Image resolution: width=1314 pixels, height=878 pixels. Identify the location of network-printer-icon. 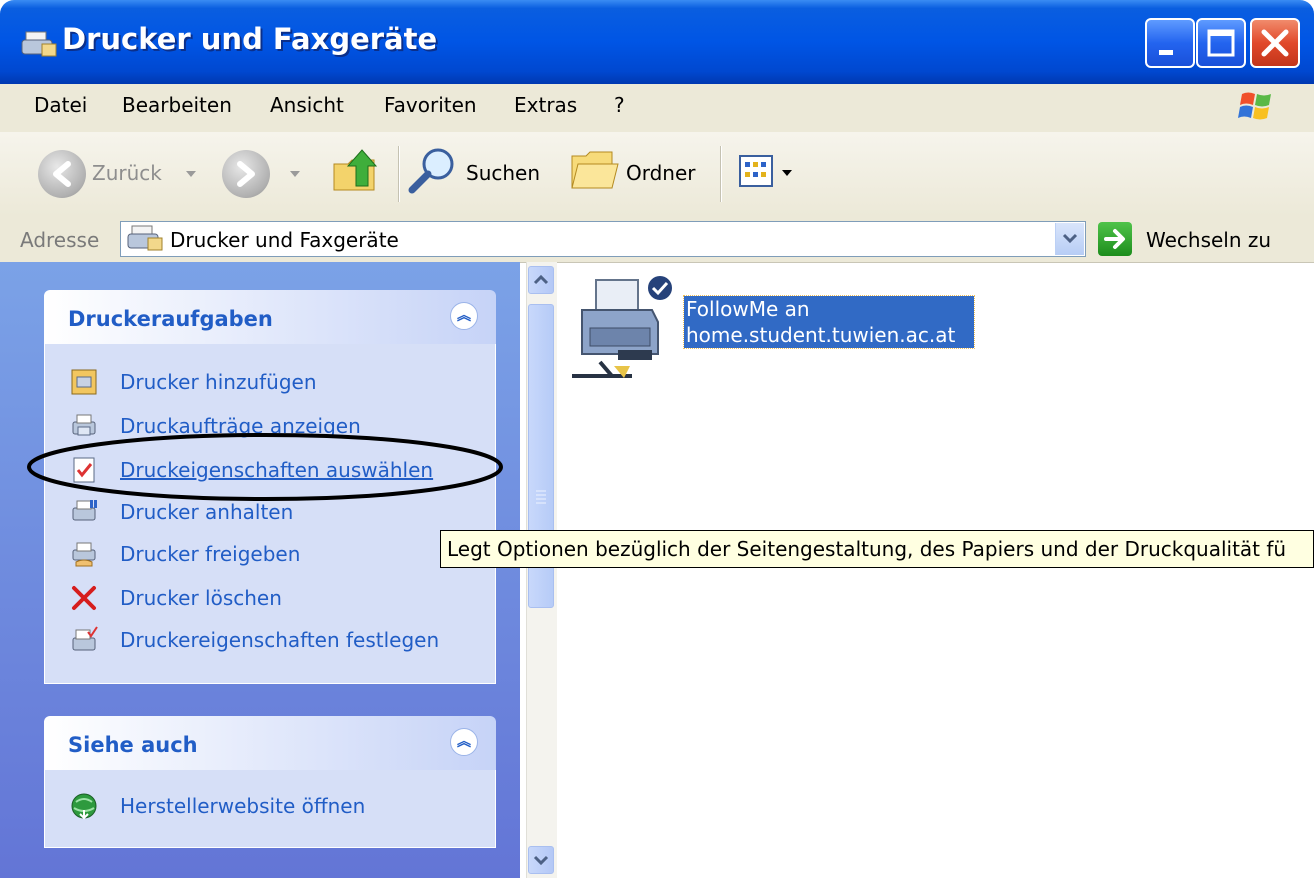
(622, 326).